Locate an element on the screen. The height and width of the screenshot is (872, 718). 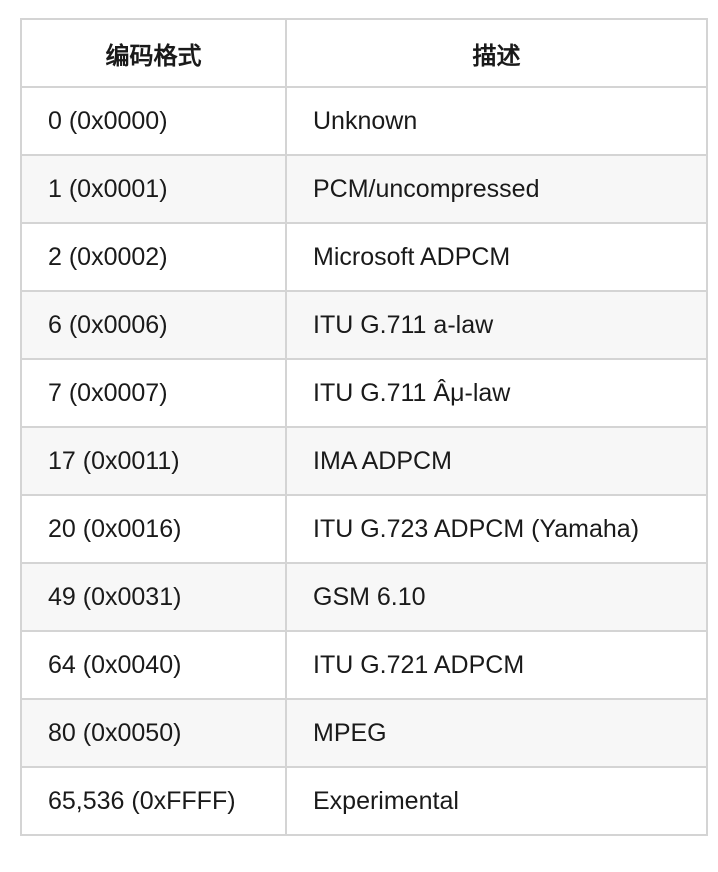
codec-format-cell: 49 (0x0031) is located at coordinates (153, 597).